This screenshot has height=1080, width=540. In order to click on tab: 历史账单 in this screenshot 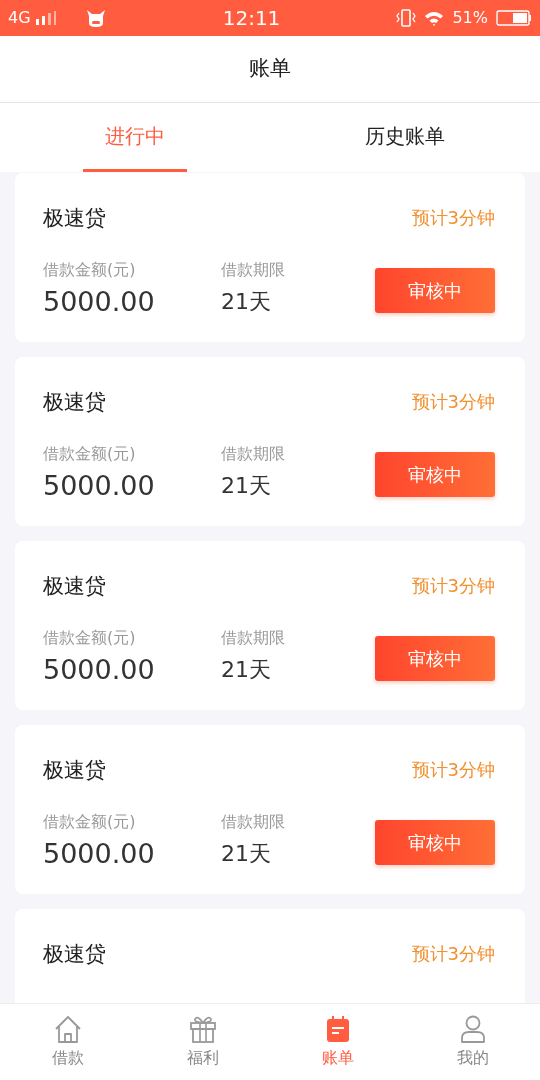, I will do `click(405, 137)`.